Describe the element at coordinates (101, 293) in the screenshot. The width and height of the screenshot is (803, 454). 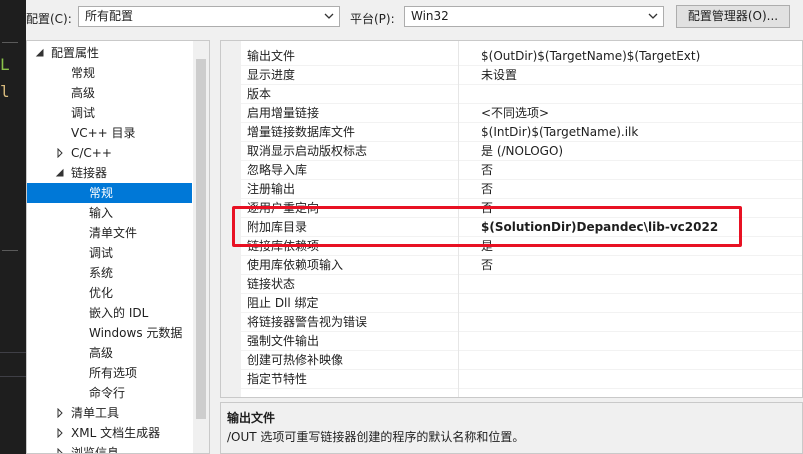
I see `tree-item-label: 优化` at that location.